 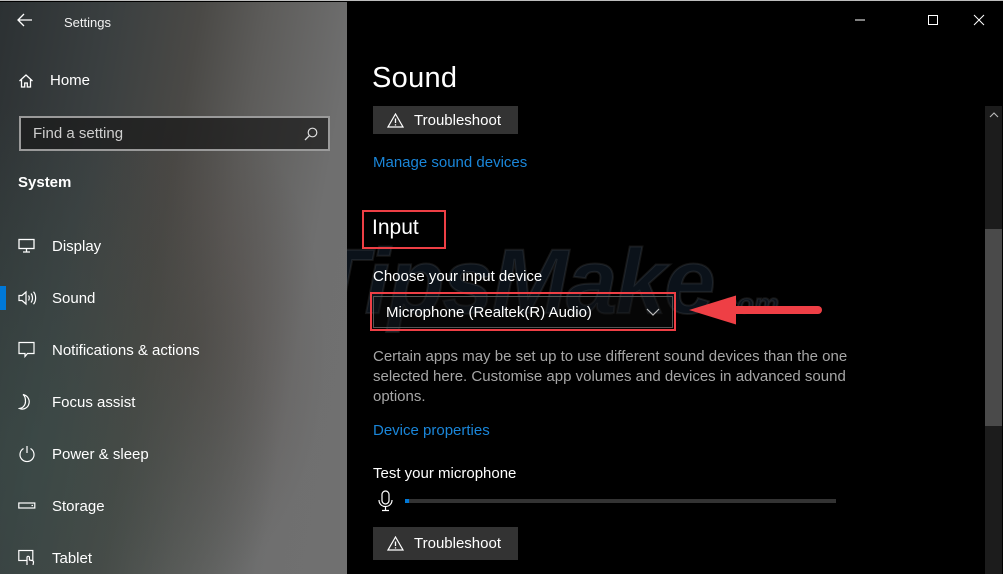 What do you see at coordinates (168, 133) in the screenshot?
I see `search-input` at bounding box center [168, 133].